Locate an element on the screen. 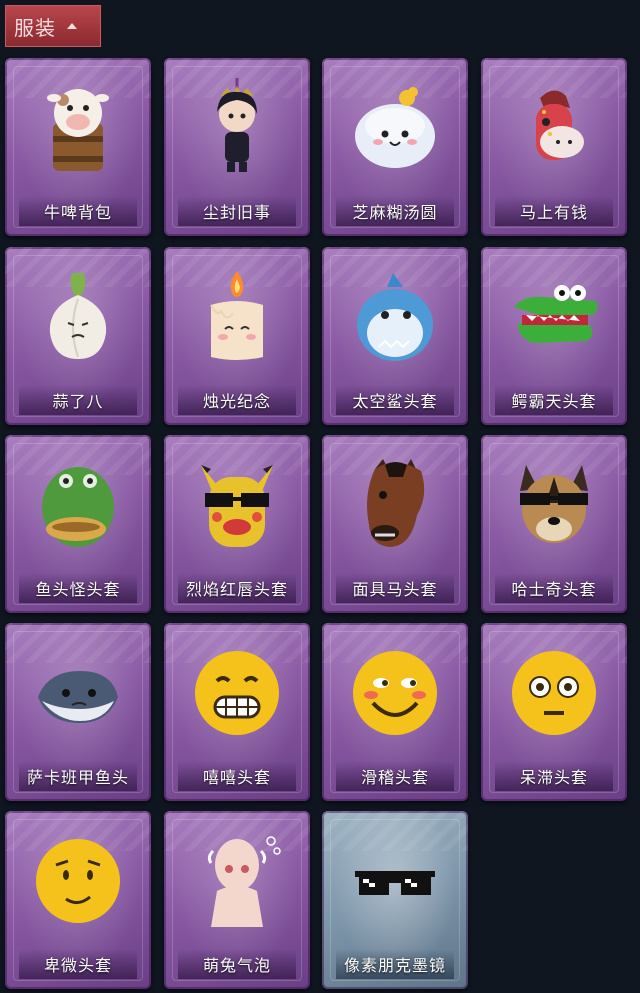 The height and width of the screenshot is (993, 640). garlic-icon is located at coordinates (78, 316).